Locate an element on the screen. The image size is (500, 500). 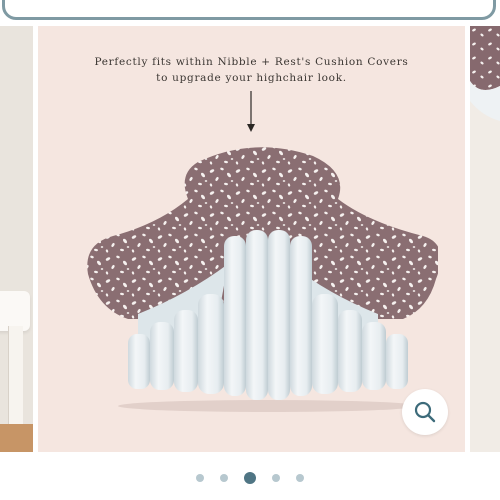
search-icon is located at coordinates (425, 412).